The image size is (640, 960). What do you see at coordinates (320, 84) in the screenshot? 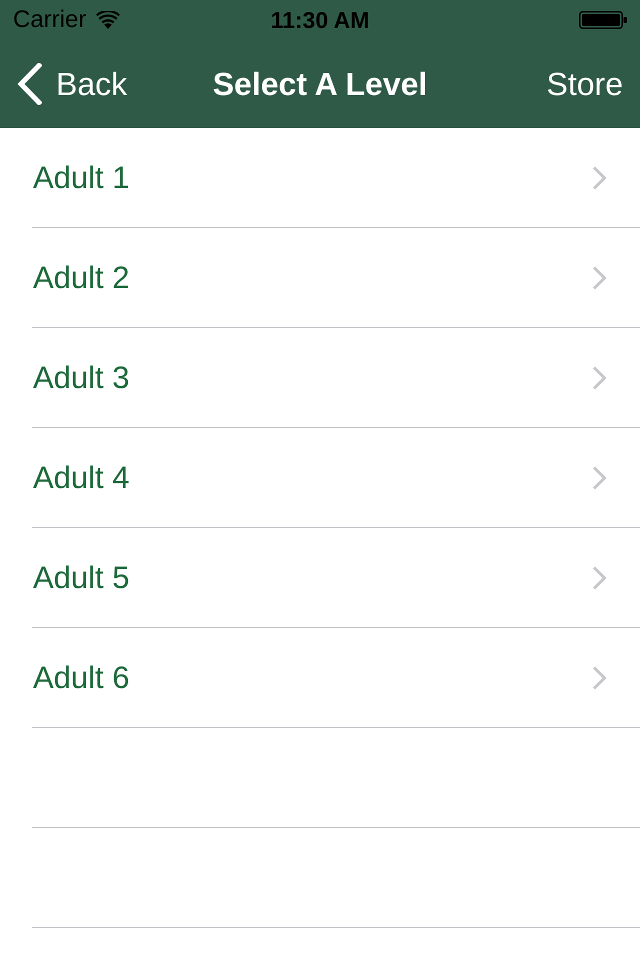
I see `screen-title: Select A Level` at bounding box center [320, 84].